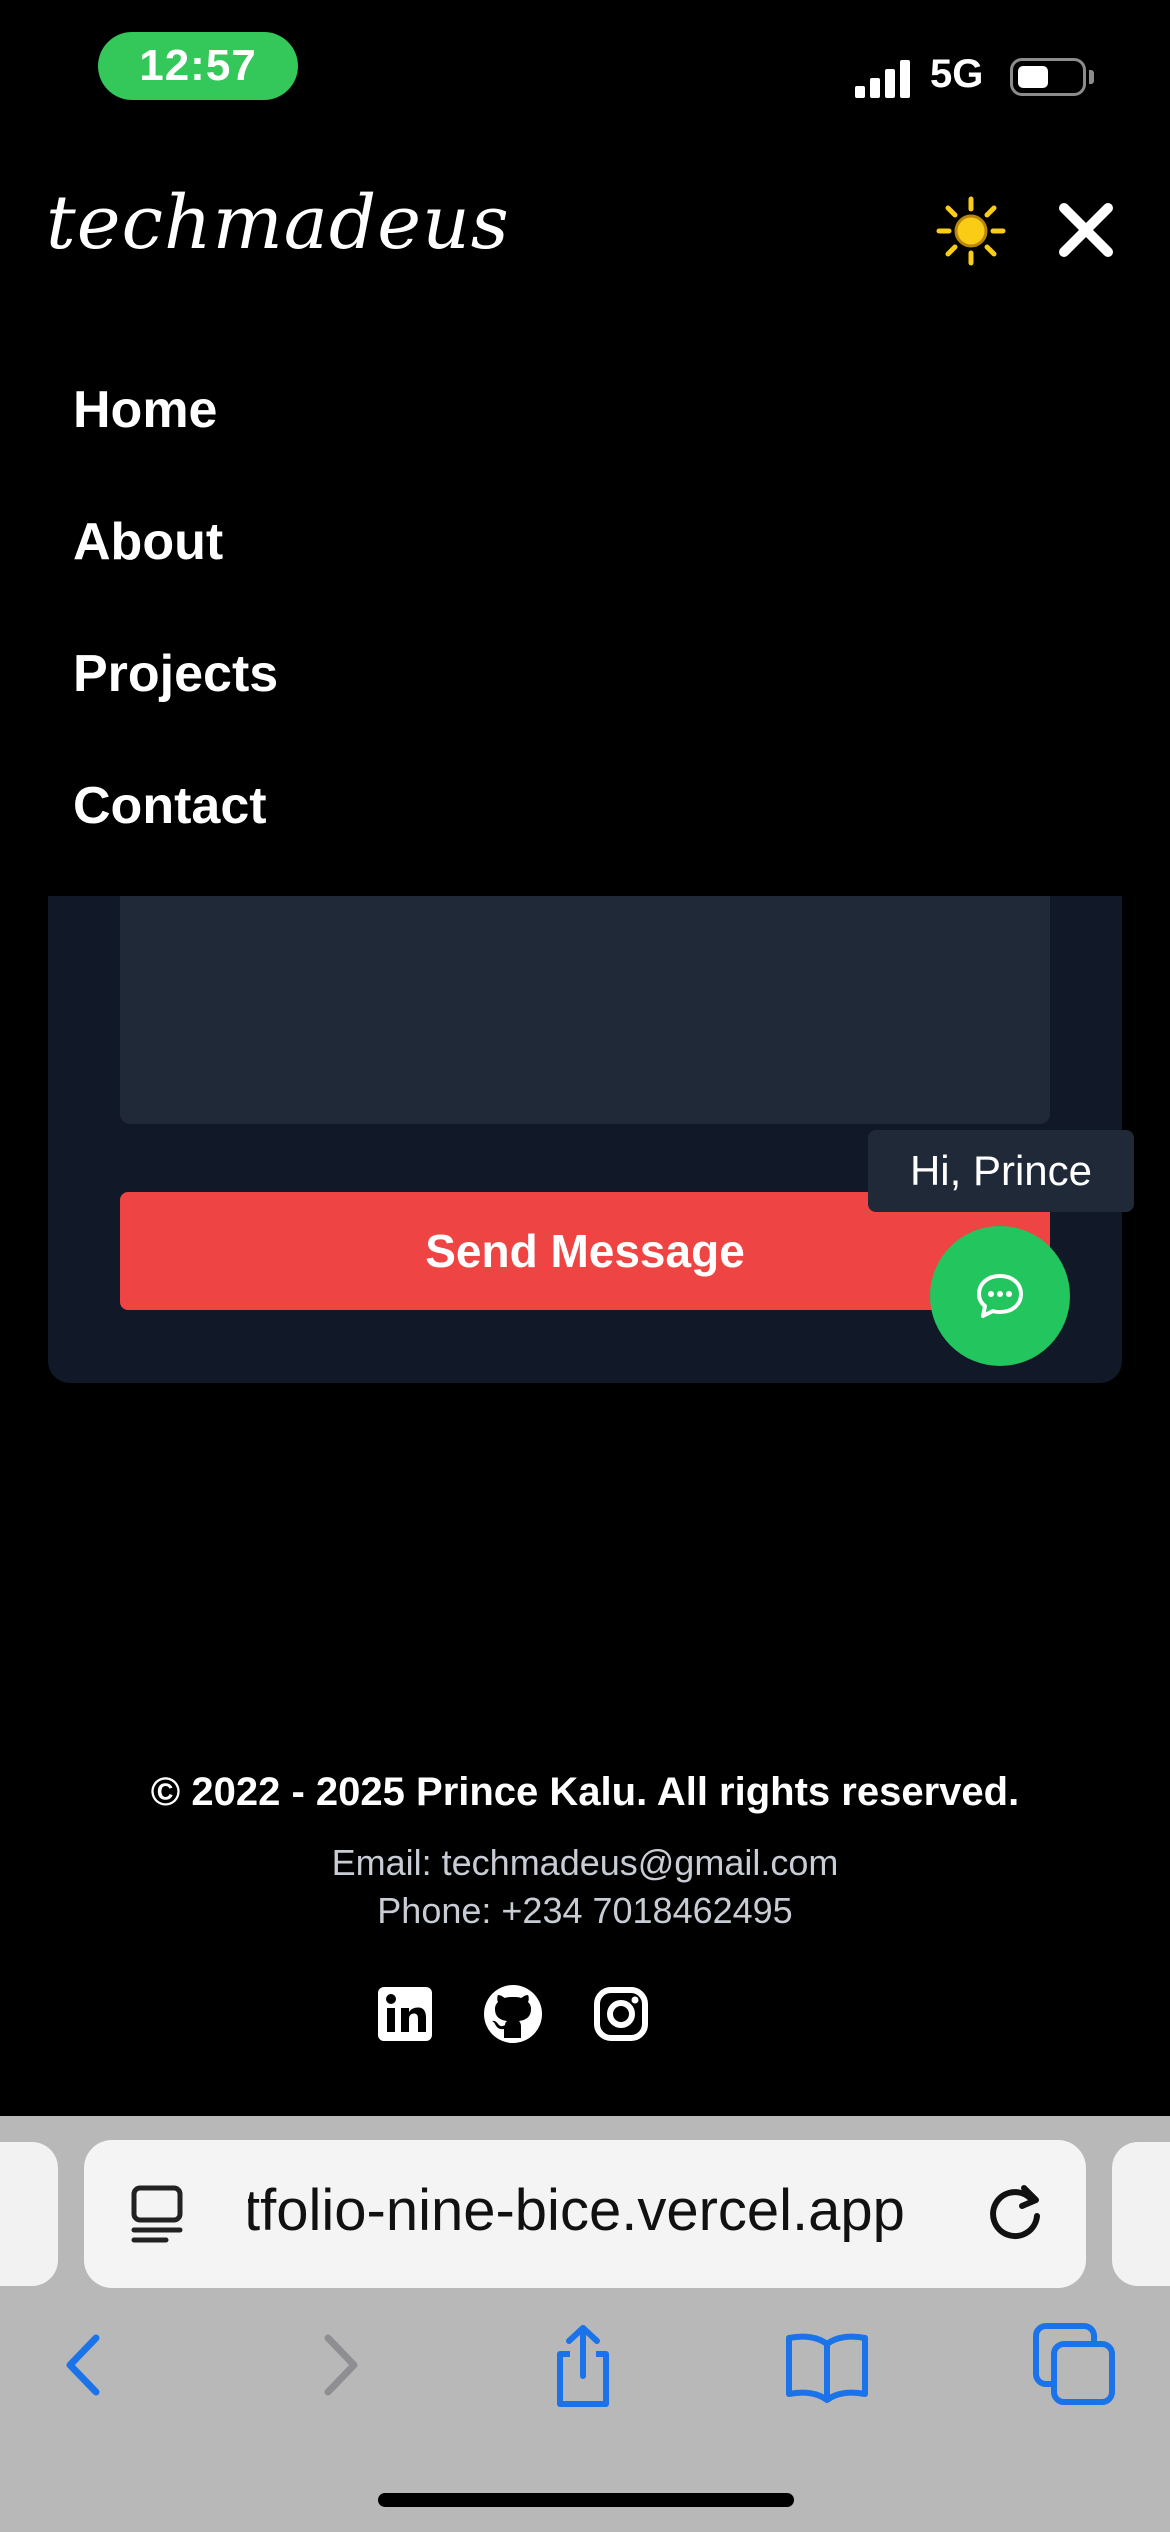 This screenshot has width=1170, height=2532. I want to click on bookmarks-icon, so click(827, 2365).